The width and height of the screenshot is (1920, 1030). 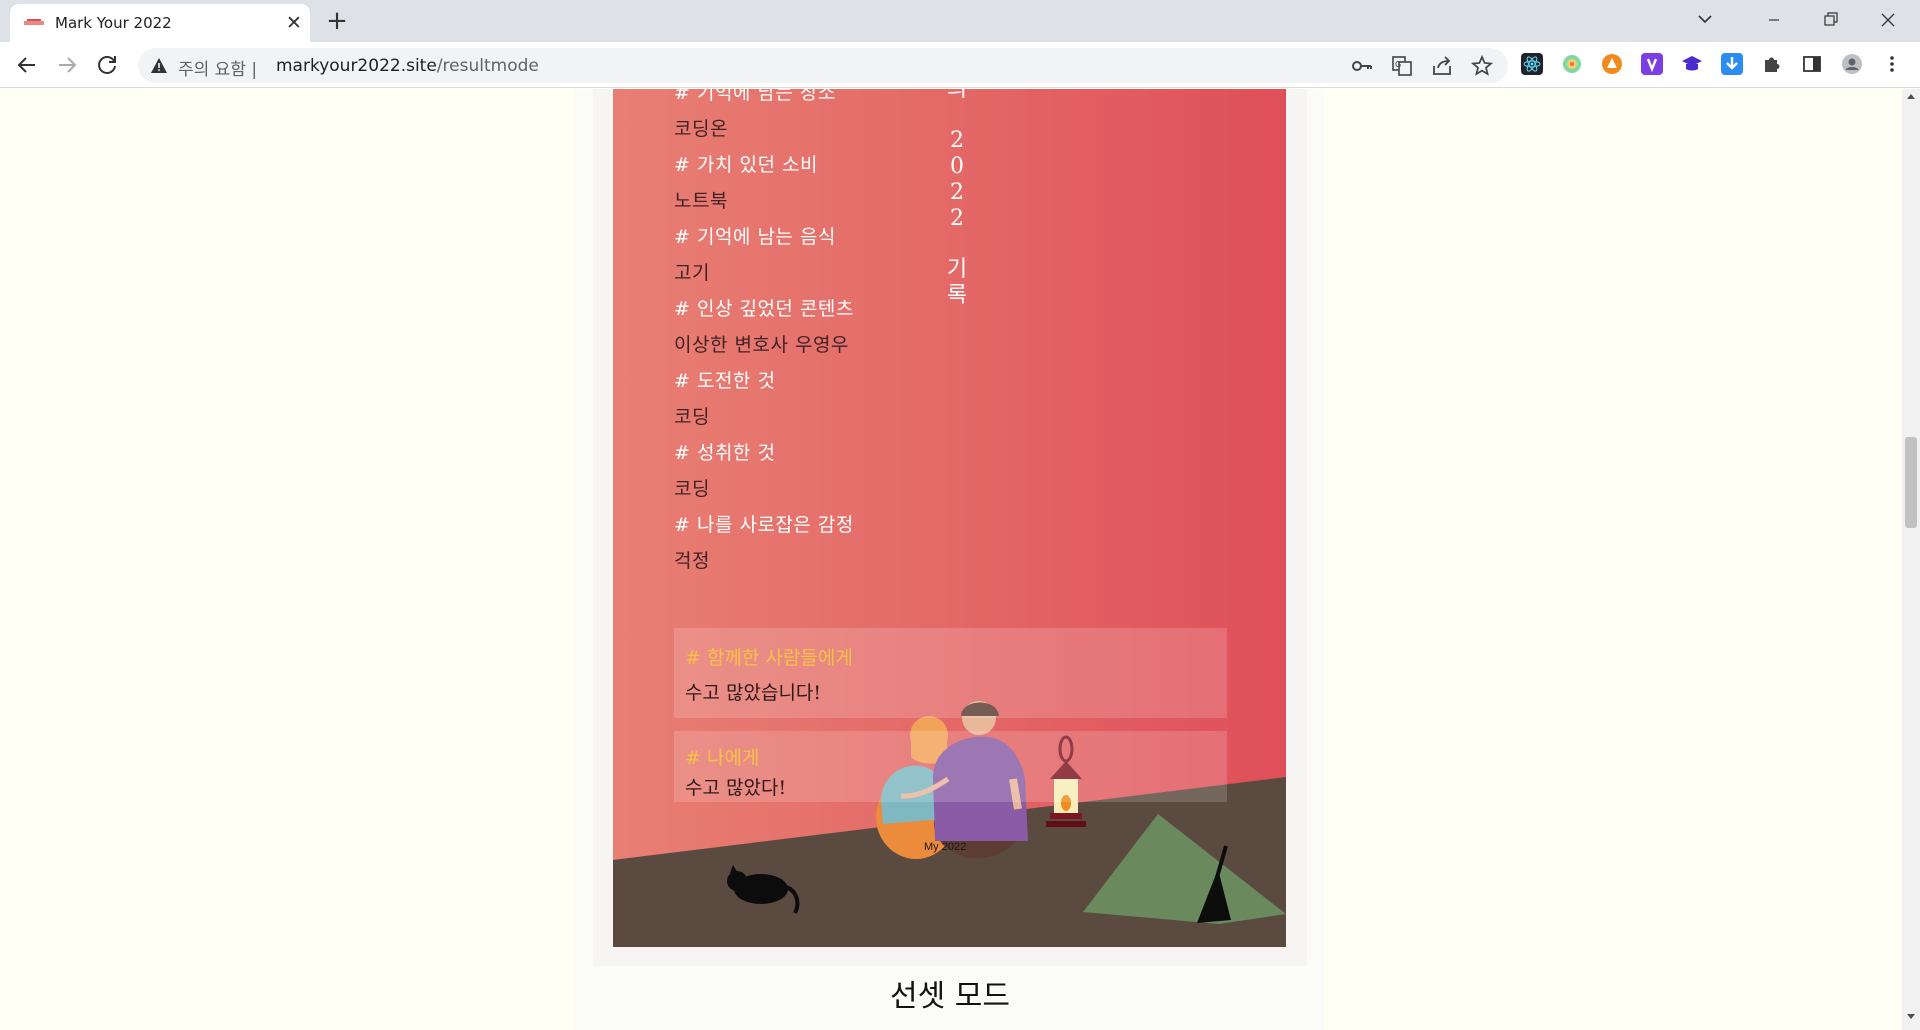 What do you see at coordinates (1774, 20) in the screenshot?
I see `minimize-icon` at bounding box center [1774, 20].